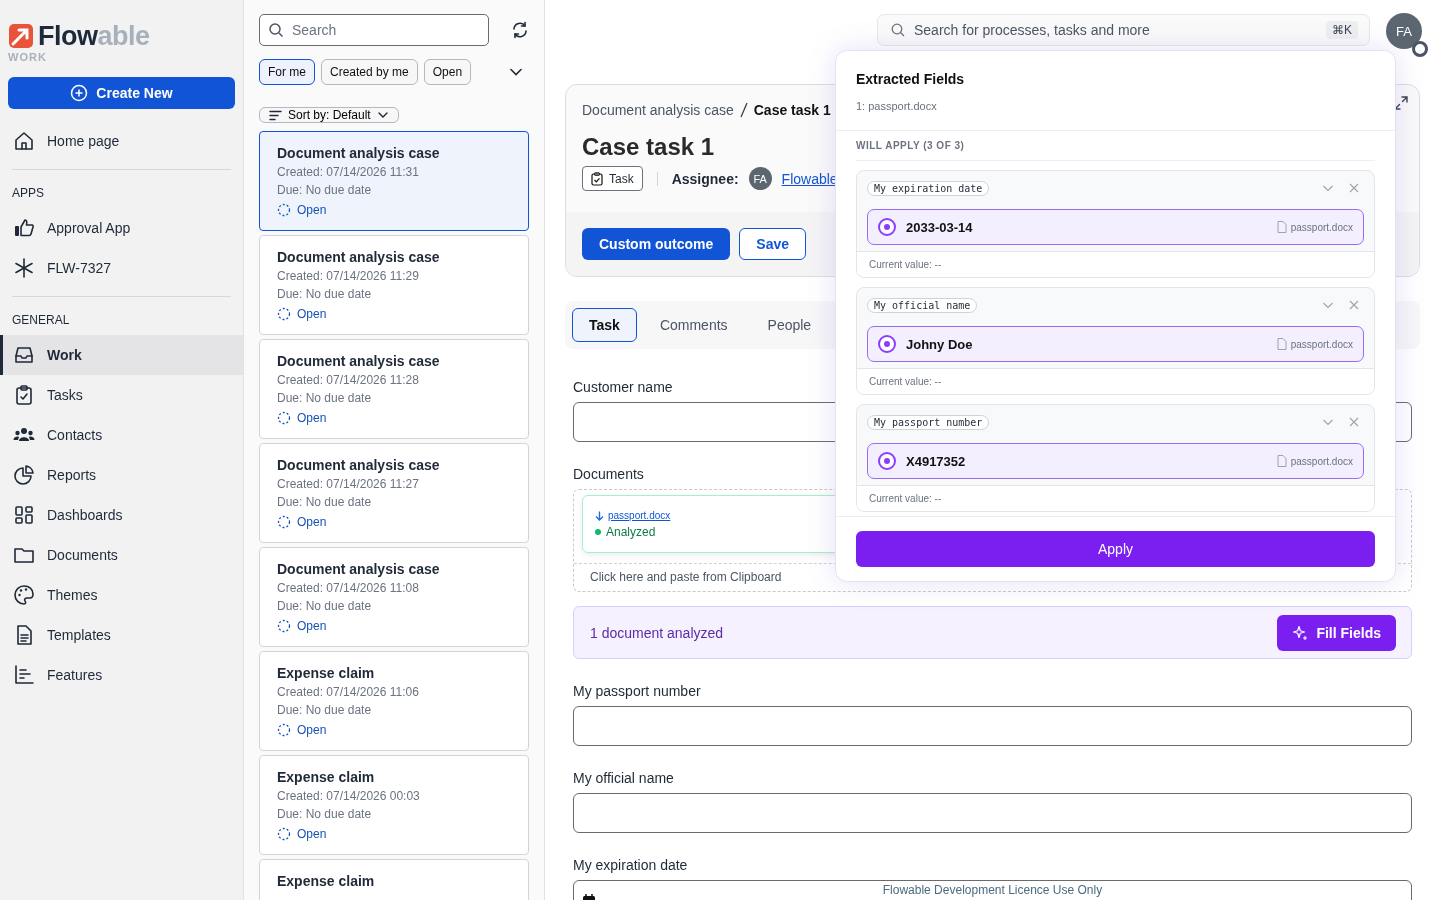  I want to click on slash-icon, so click(743, 110).